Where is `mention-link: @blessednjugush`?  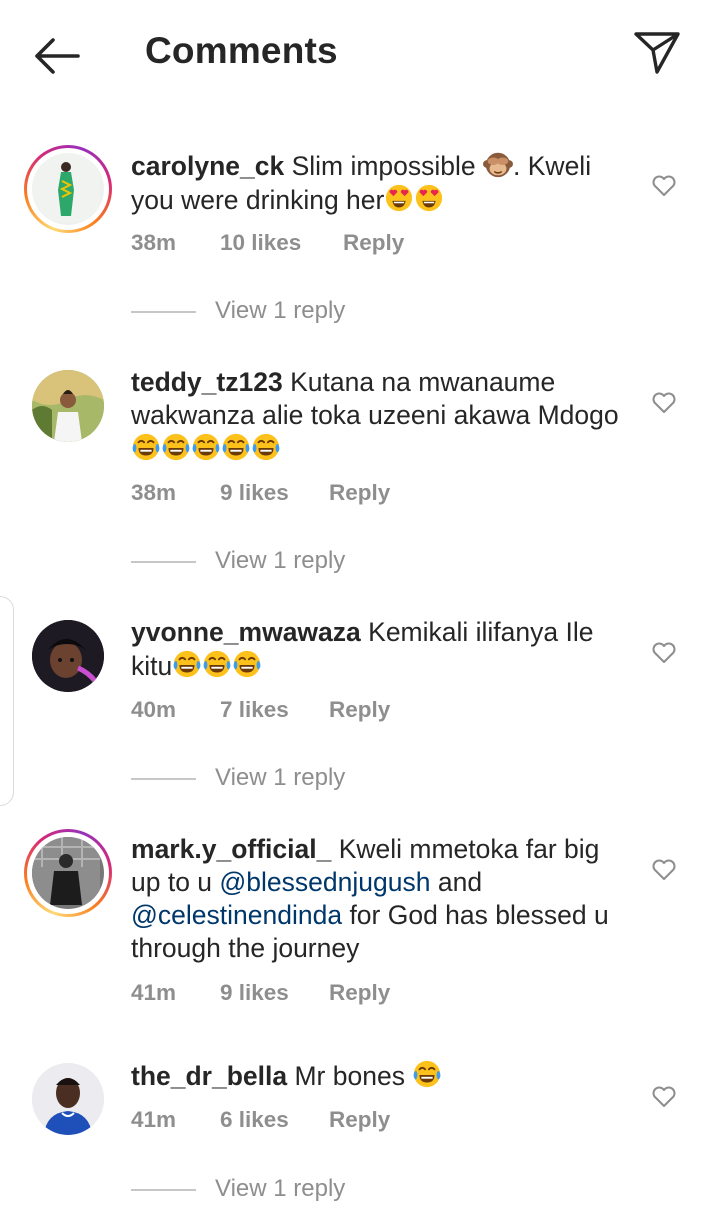
mention-link: @blessednjugush is located at coordinates (324, 882).